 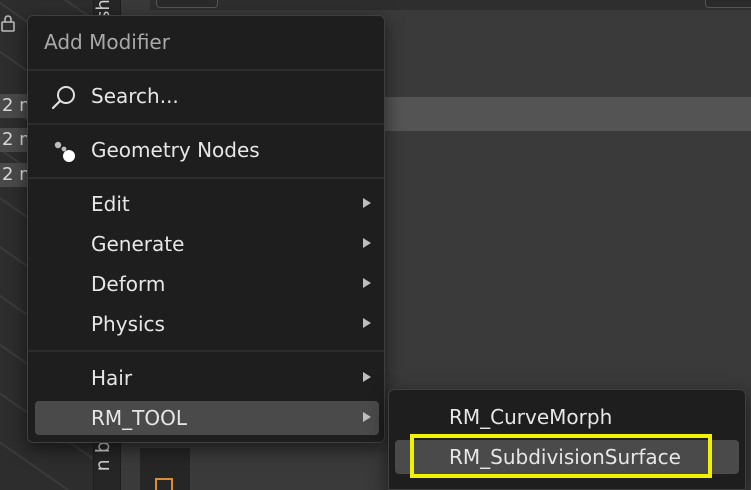 What do you see at coordinates (8, 23) in the screenshot?
I see `lock-icon` at bounding box center [8, 23].